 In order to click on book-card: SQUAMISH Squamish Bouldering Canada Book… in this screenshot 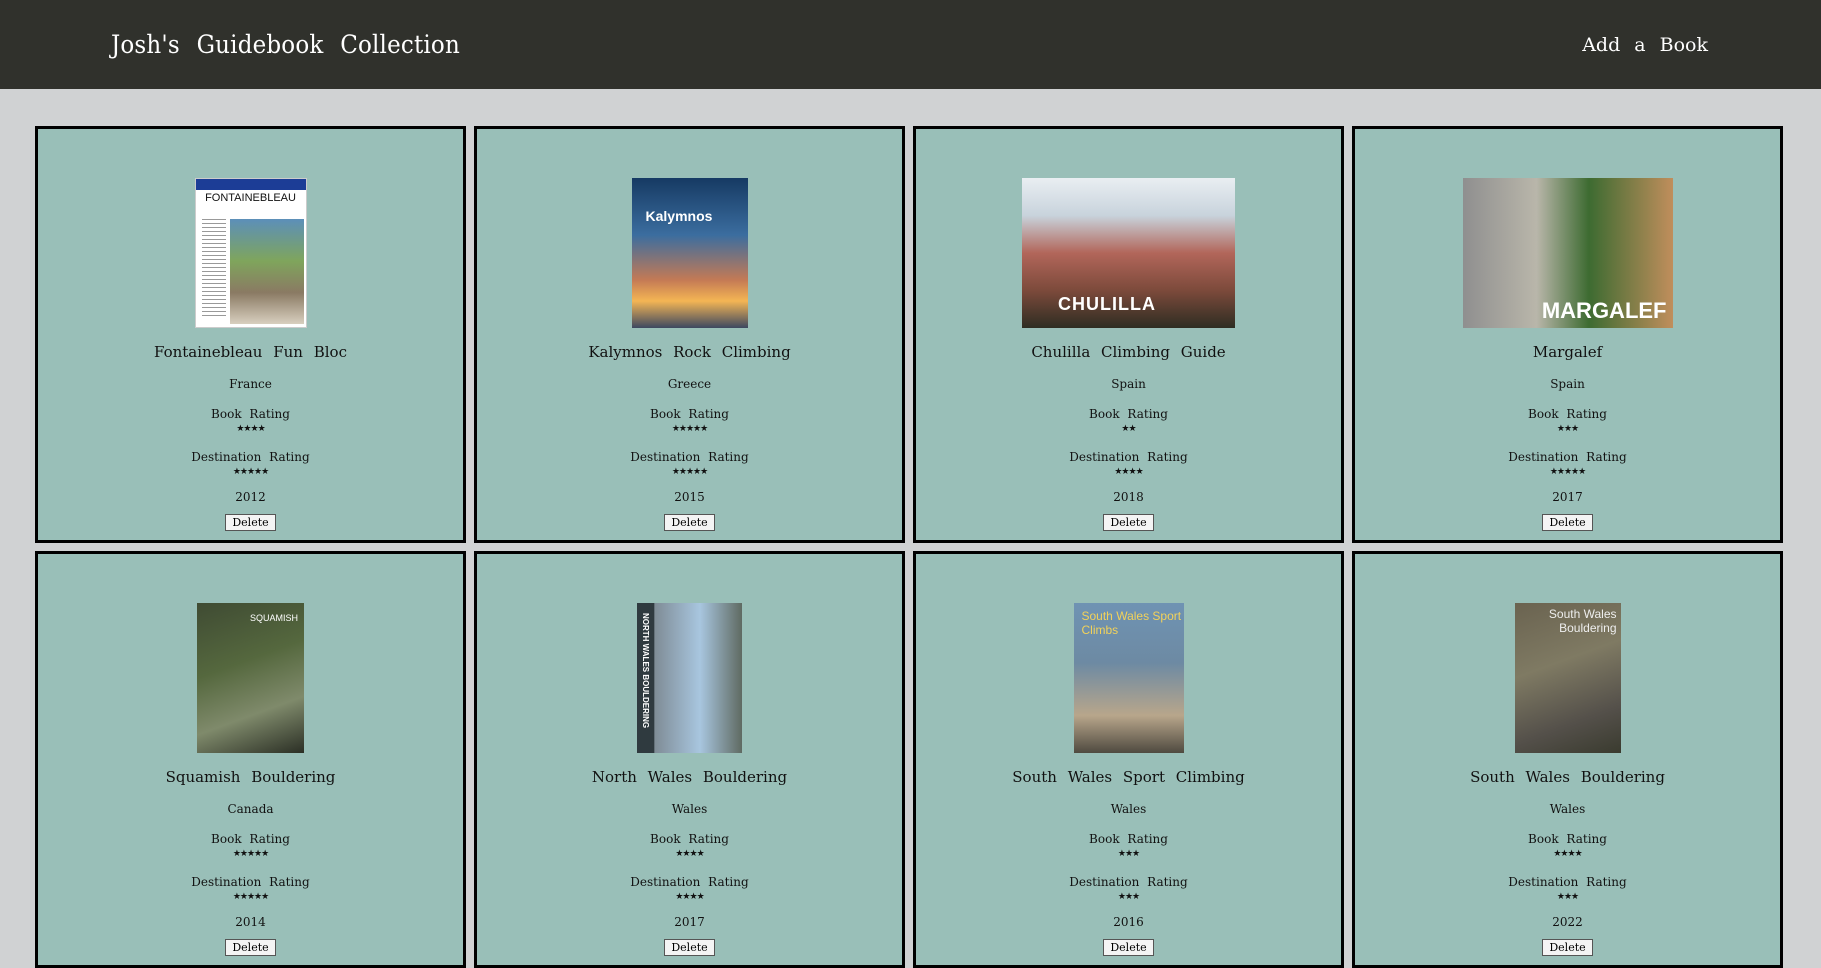, I will do `click(250, 759)`.